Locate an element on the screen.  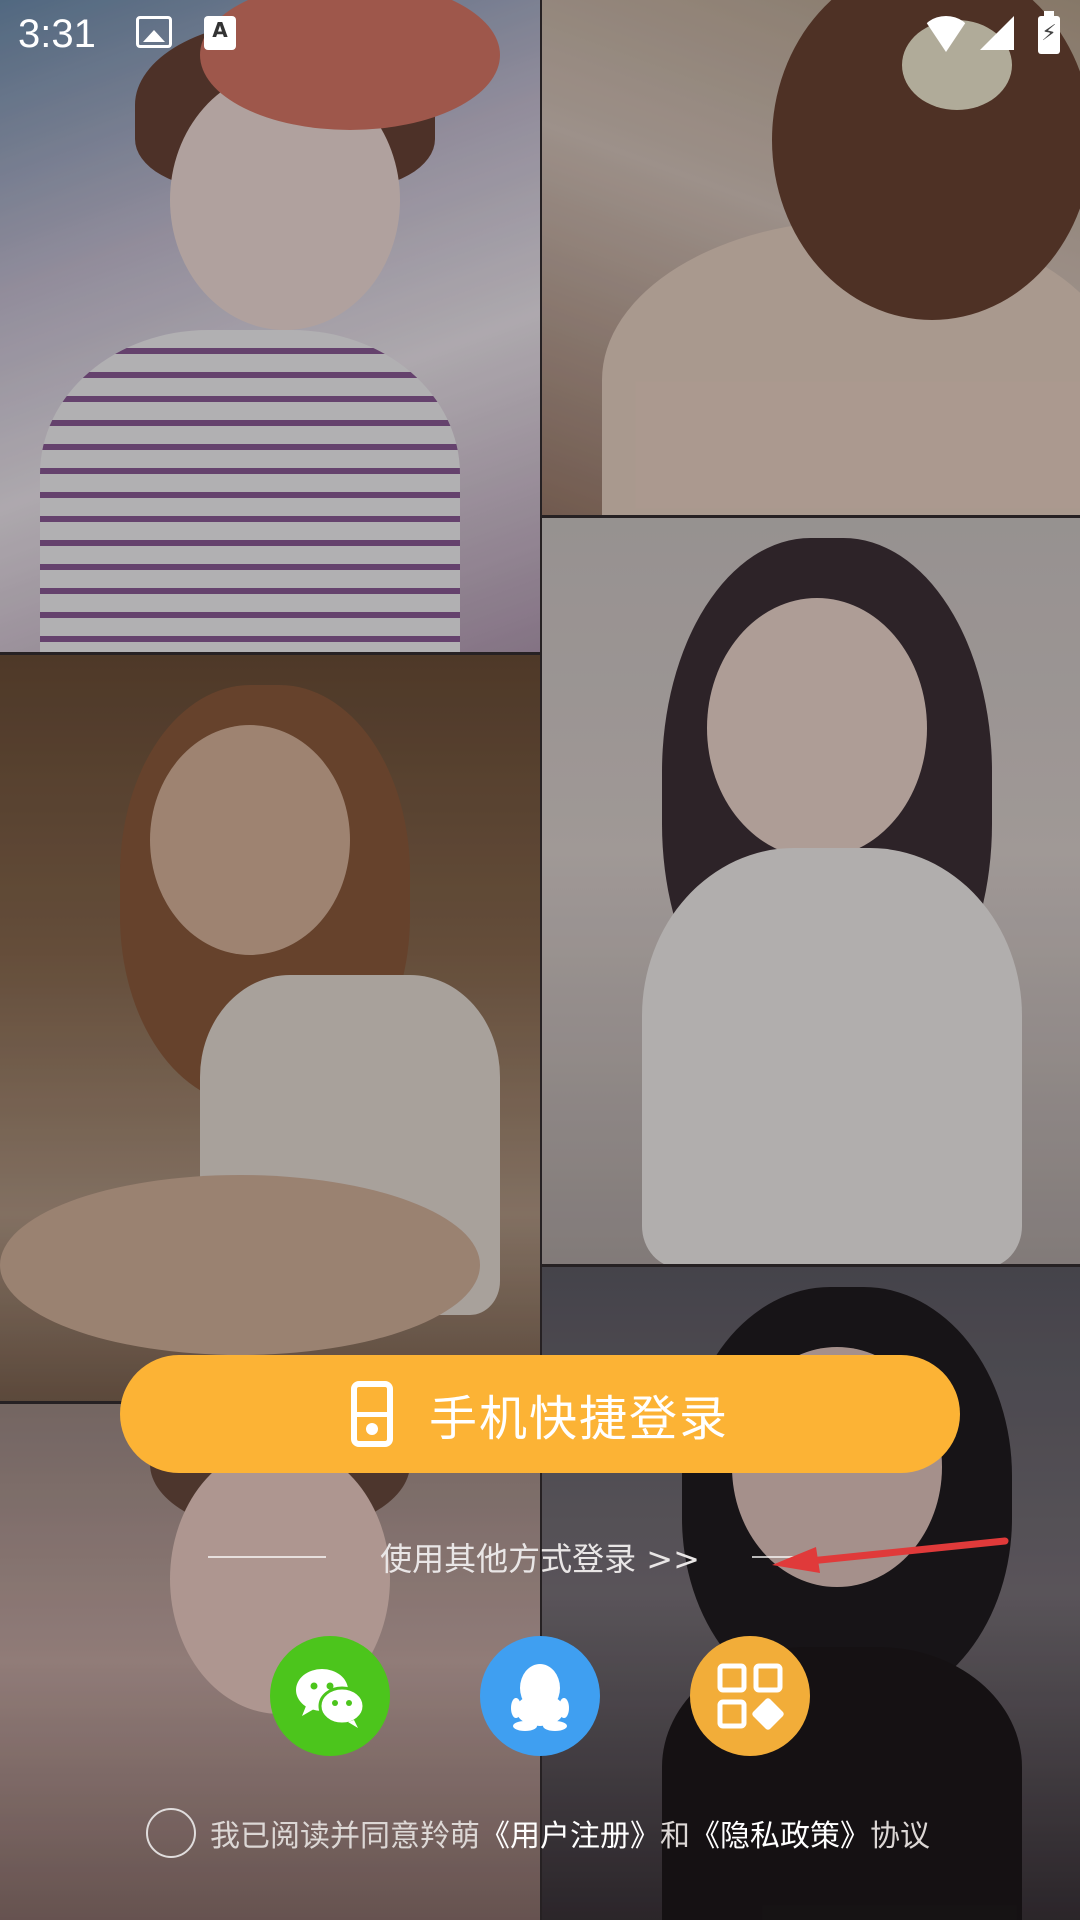
more-login-button is located at coordinates (750, 1696).